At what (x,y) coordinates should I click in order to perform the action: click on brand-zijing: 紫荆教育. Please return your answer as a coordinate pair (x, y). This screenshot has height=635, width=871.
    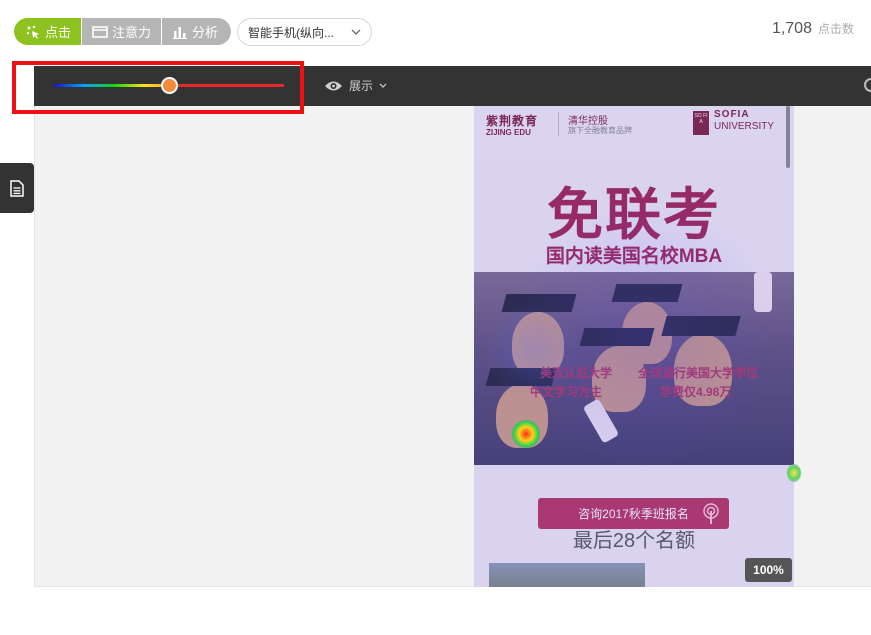
    Looking at the image, I should click on (512, 121).